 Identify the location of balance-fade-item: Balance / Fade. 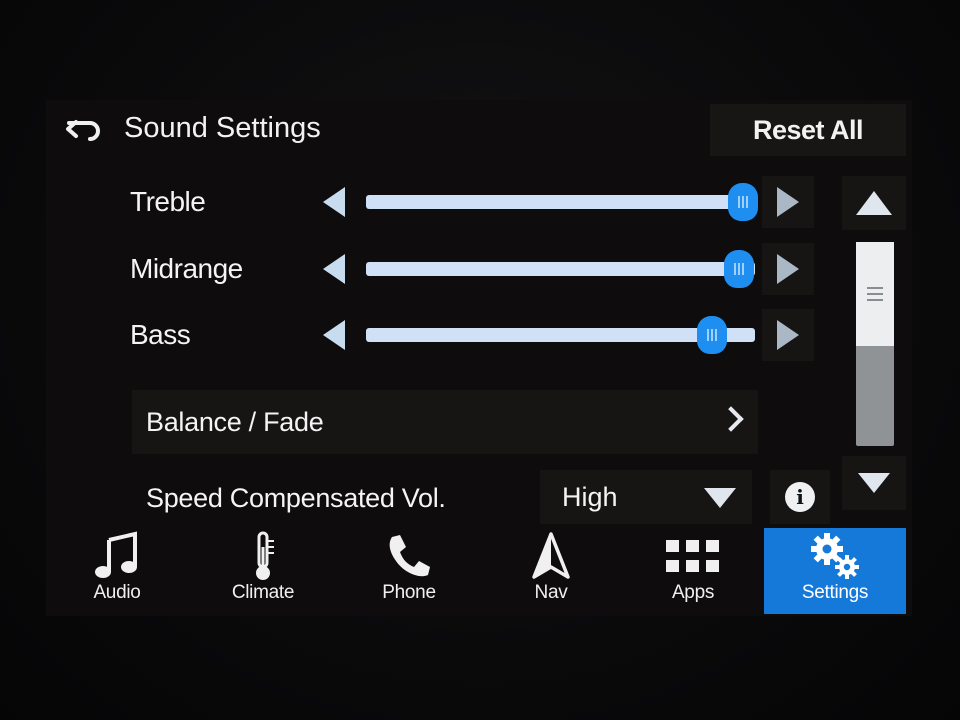
(445, 422).